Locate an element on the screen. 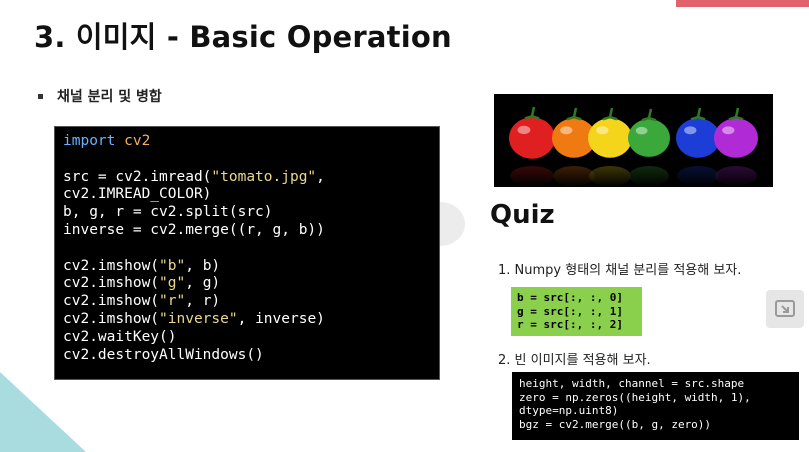  quiz-question-2: 2. 빈 이미지를 적용해 보자. is located at coordinates (574, 360).